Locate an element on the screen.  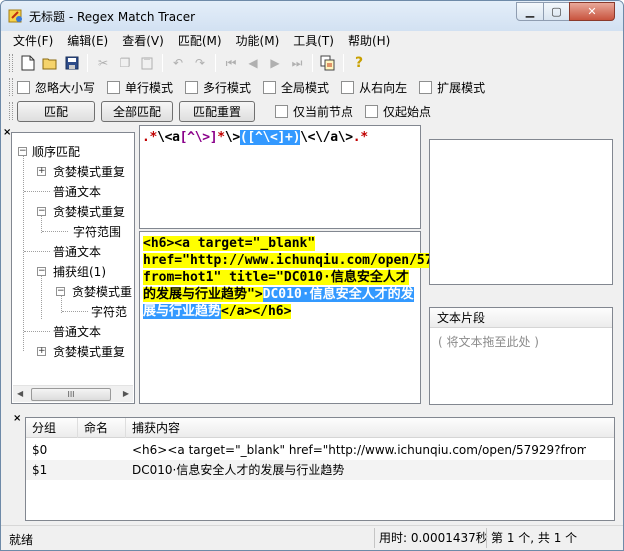
first-match-icon: ⏮ is located at coordinates (231, 63).